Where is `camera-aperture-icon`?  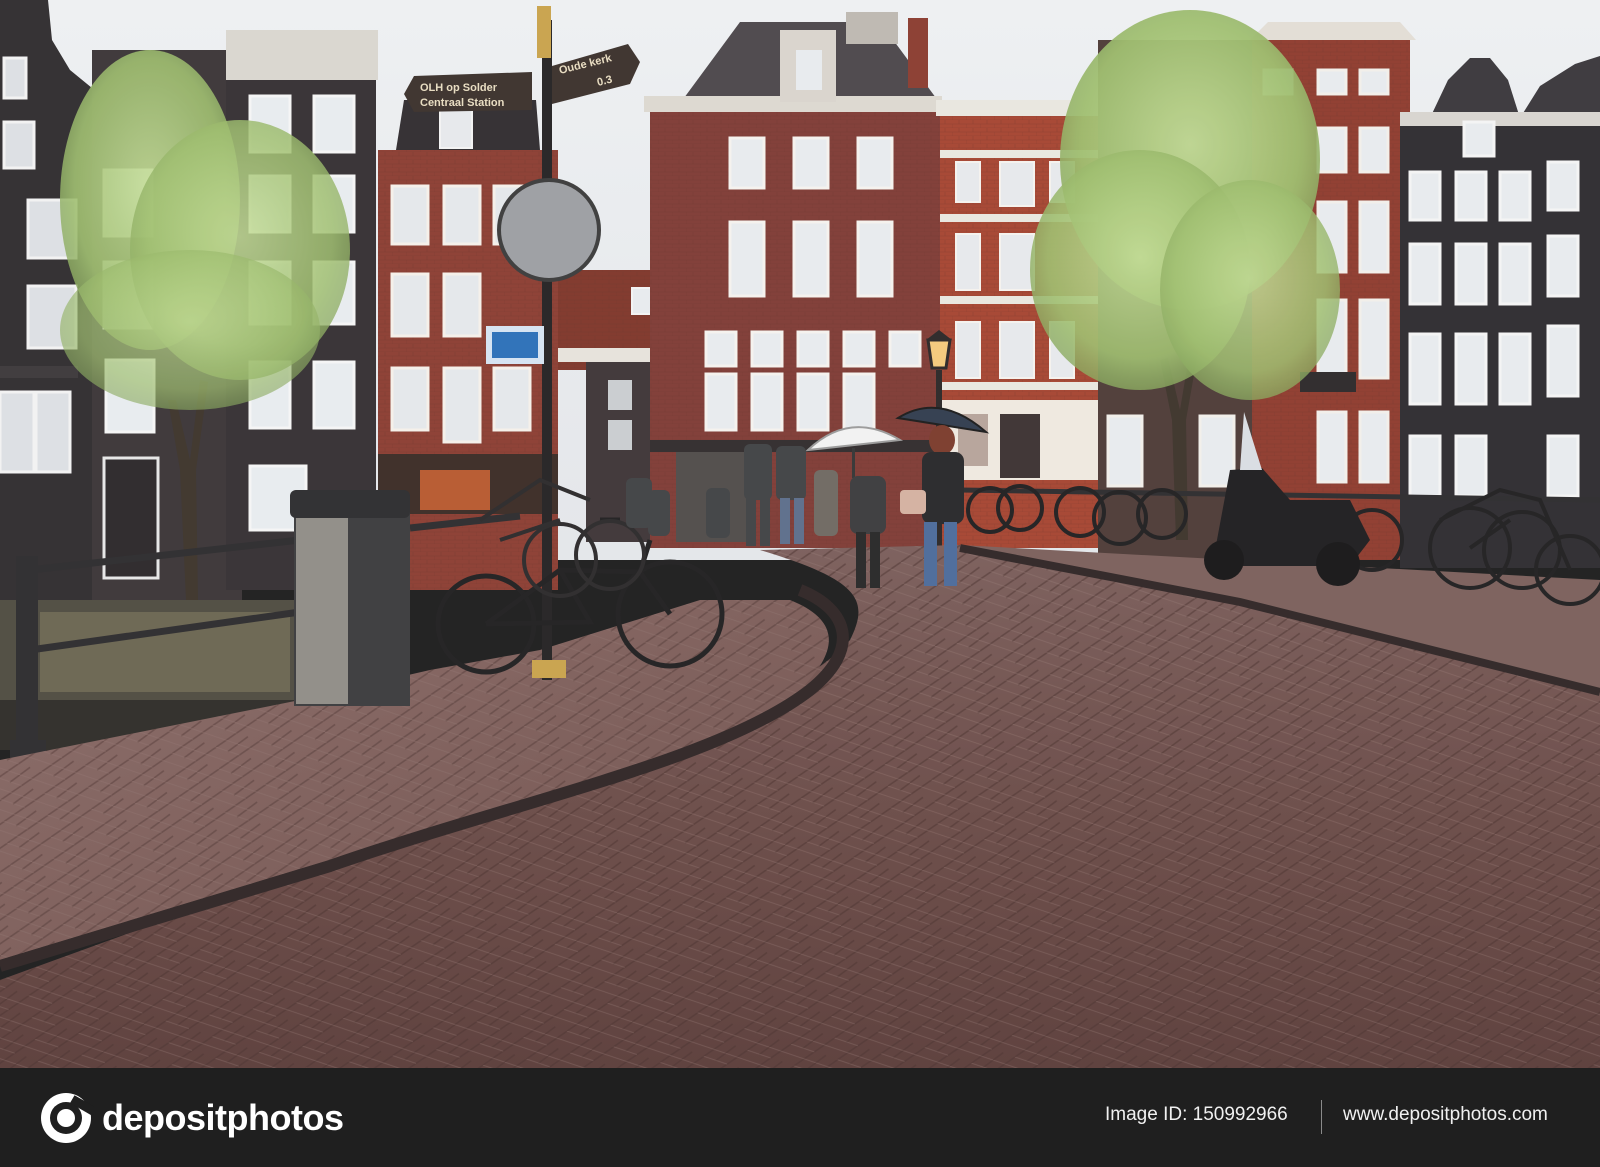
camera-aperture-icon is located at coordinates (67, 1118).